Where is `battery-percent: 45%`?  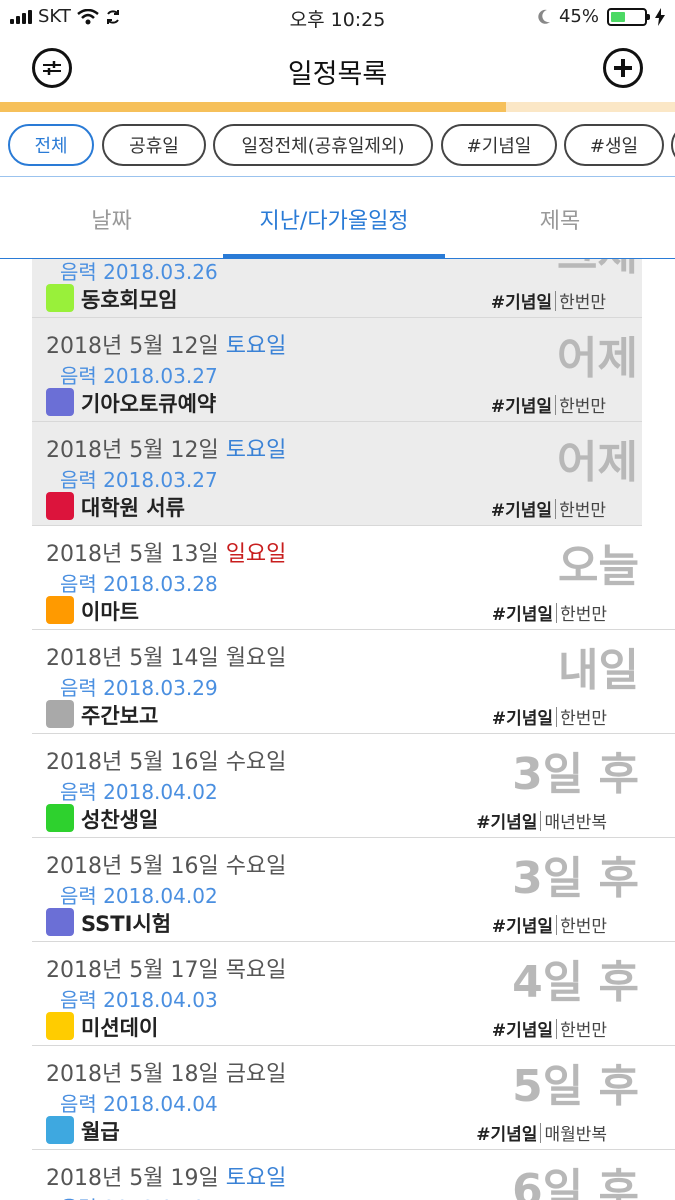
battery-percent: 45% is located at coordinates (578, 16).